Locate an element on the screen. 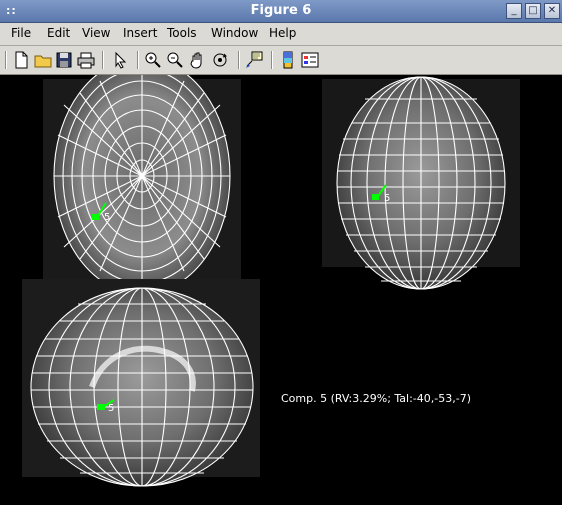 This screenshot has height=505, width=562. save-icon is located at coordinates (64, 60).